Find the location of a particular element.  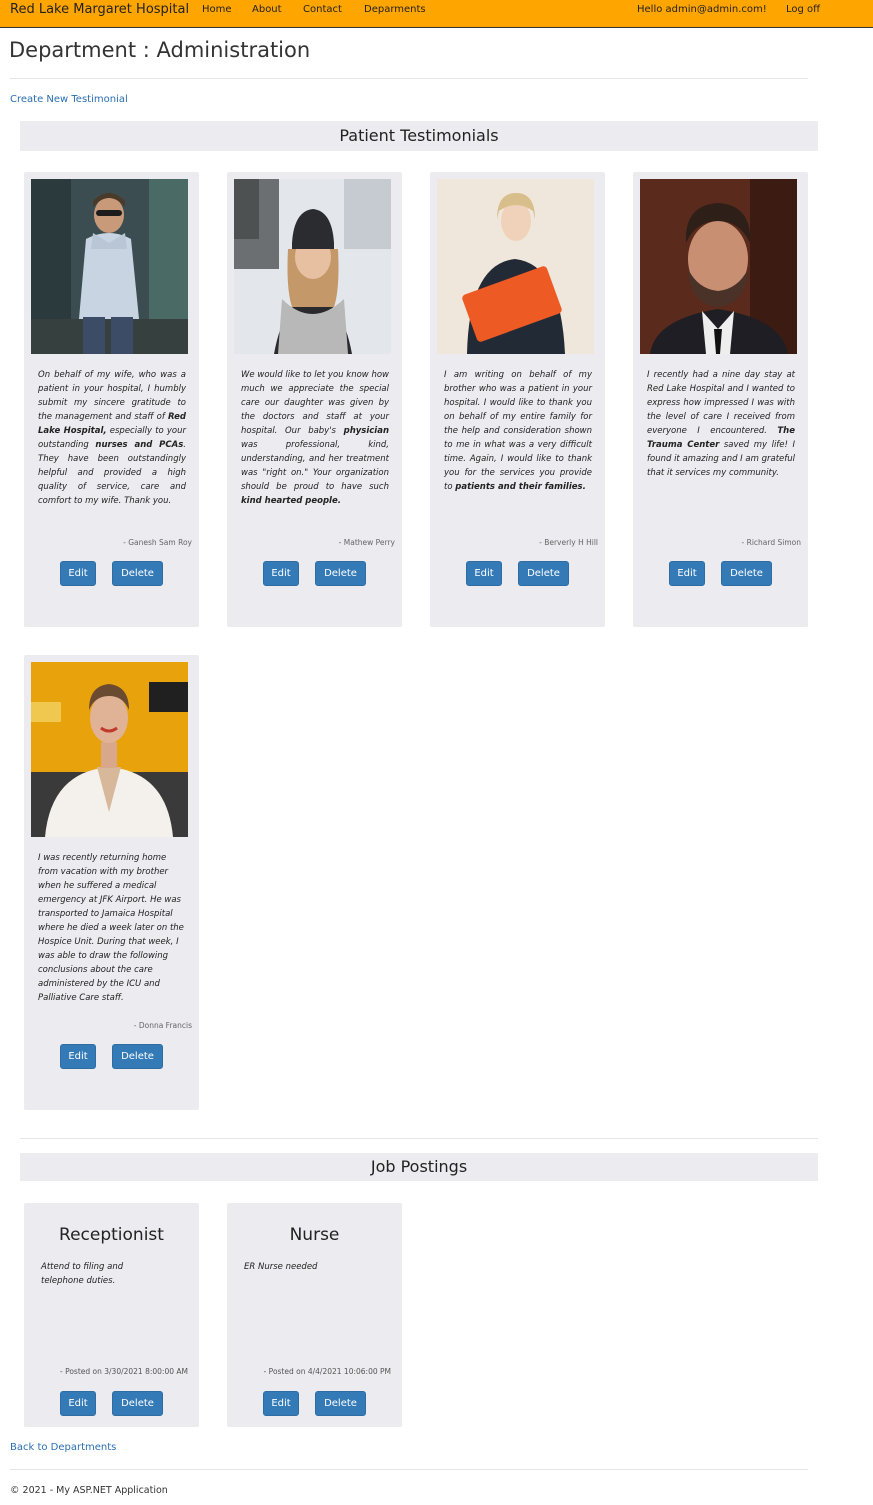

job-posted-date: - Posted on 3/30/2021 8:00:00 AM is located at coordinates (123, 1371).